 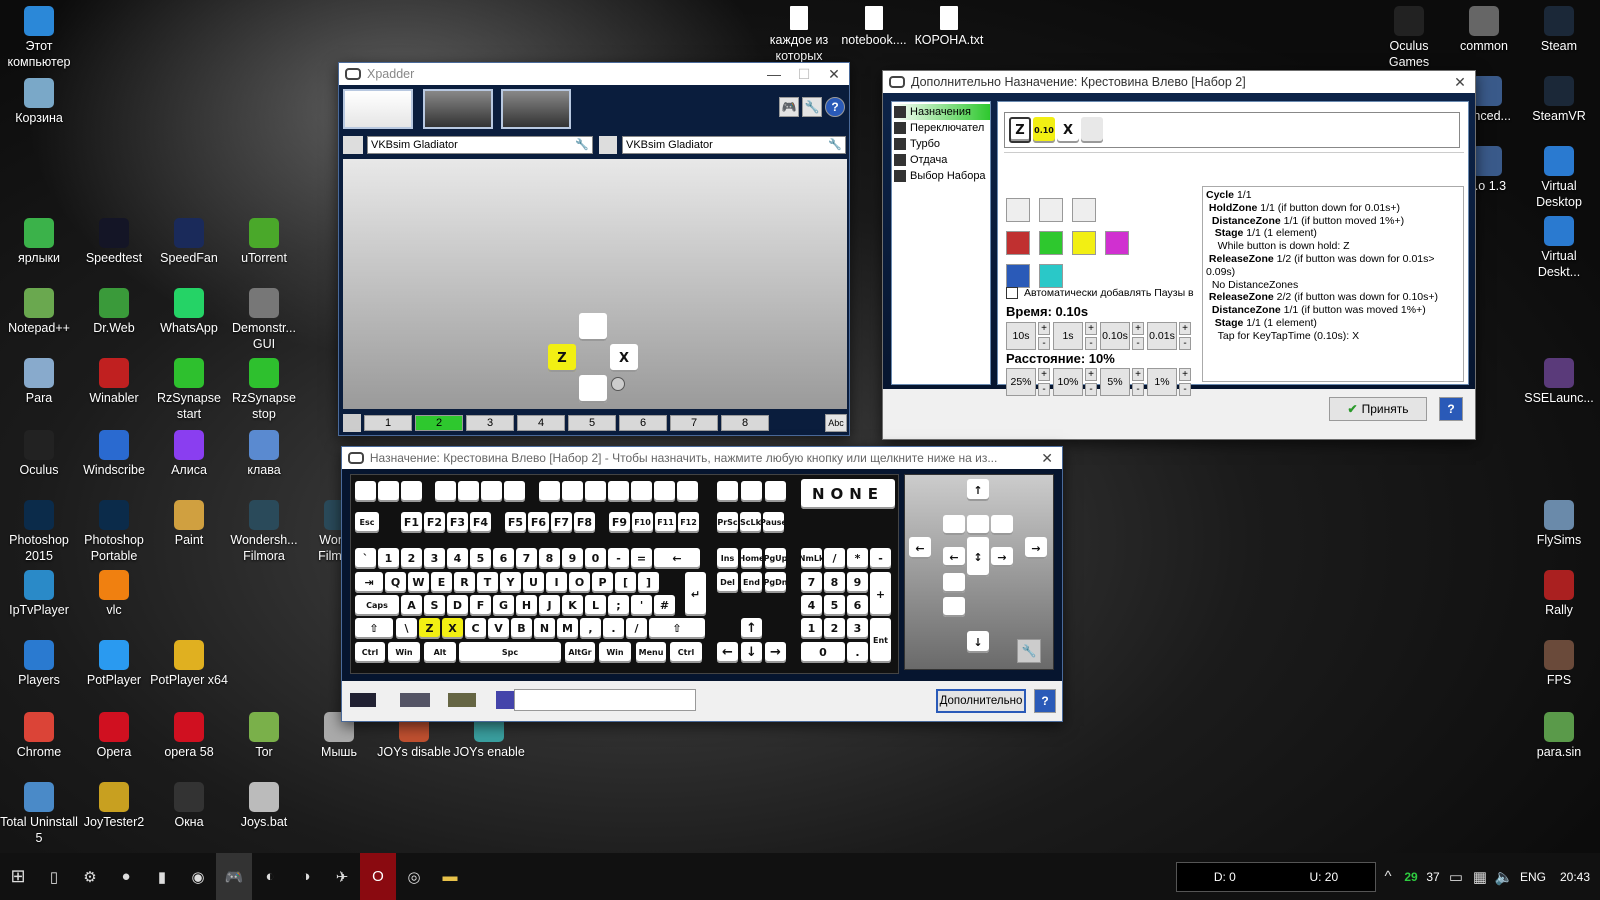 I want to click on start-button: ⊞, so click(x=18, y=876).